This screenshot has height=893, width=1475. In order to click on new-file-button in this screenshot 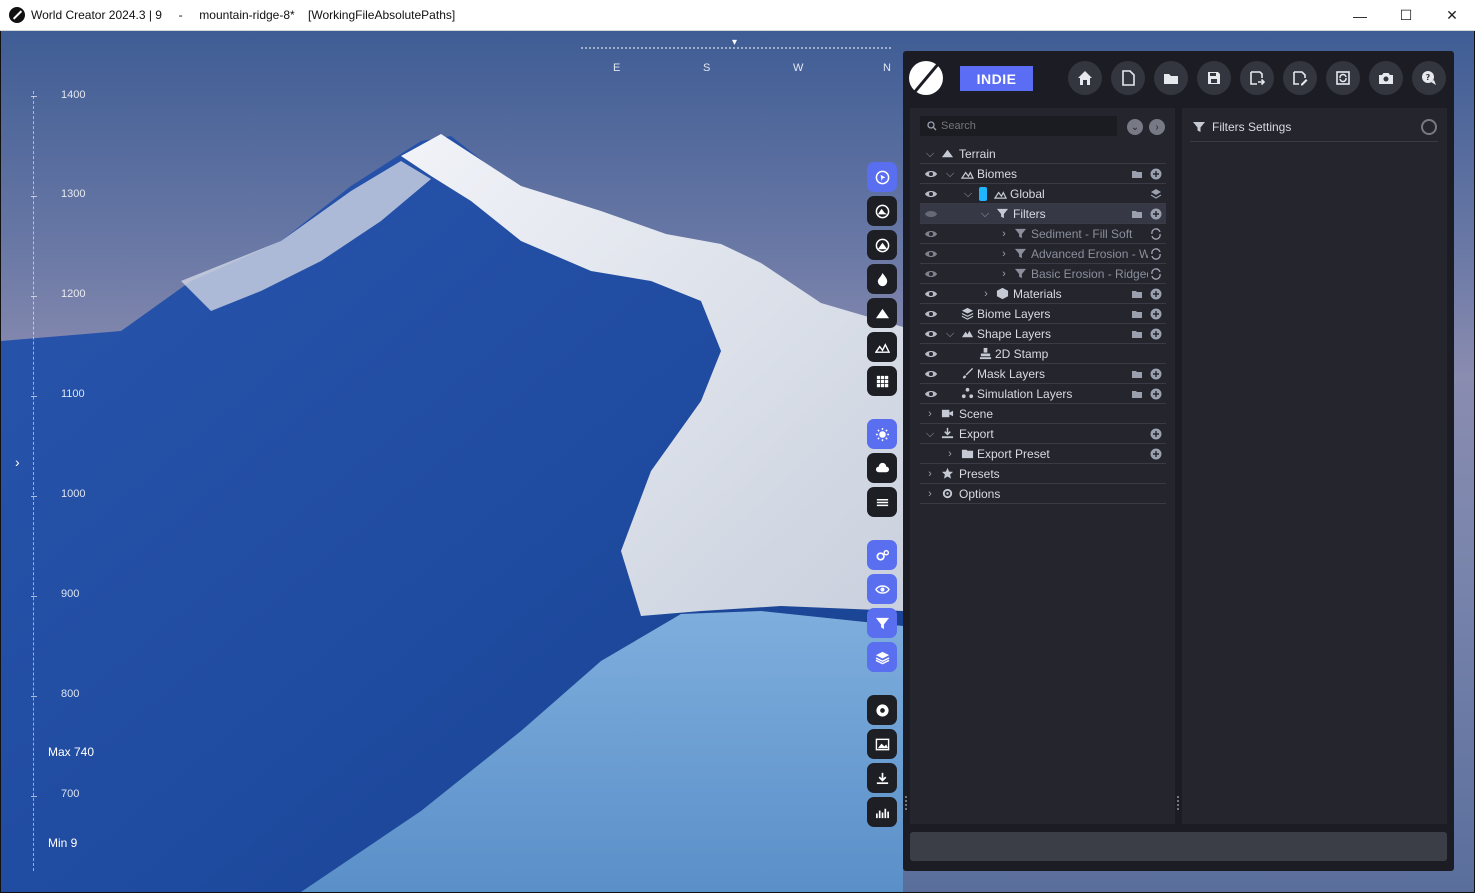, I will do `click(1128, 78)`.